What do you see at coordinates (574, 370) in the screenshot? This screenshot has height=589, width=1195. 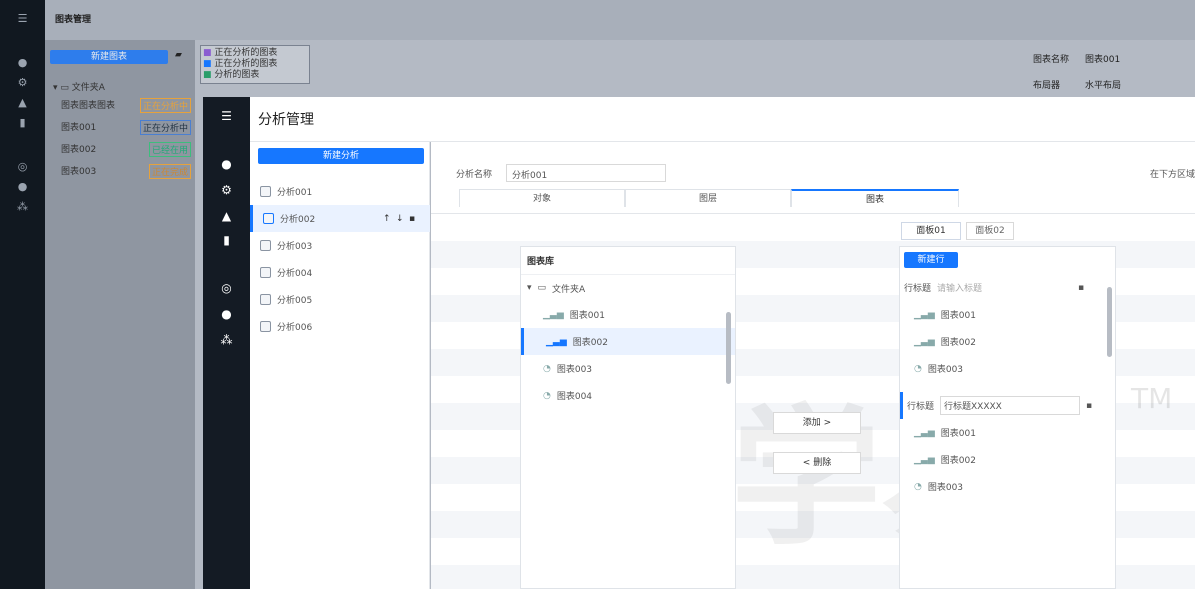 I see `library-item-label: 图表003` at bounding box center [574, 370].